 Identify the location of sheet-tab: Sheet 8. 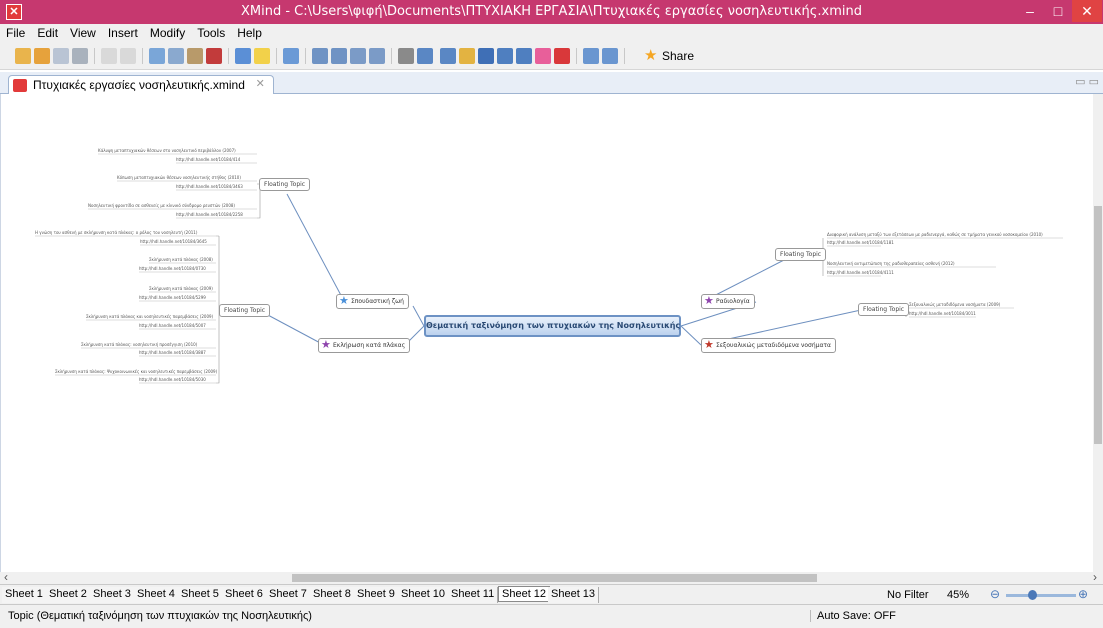
(332, 595).